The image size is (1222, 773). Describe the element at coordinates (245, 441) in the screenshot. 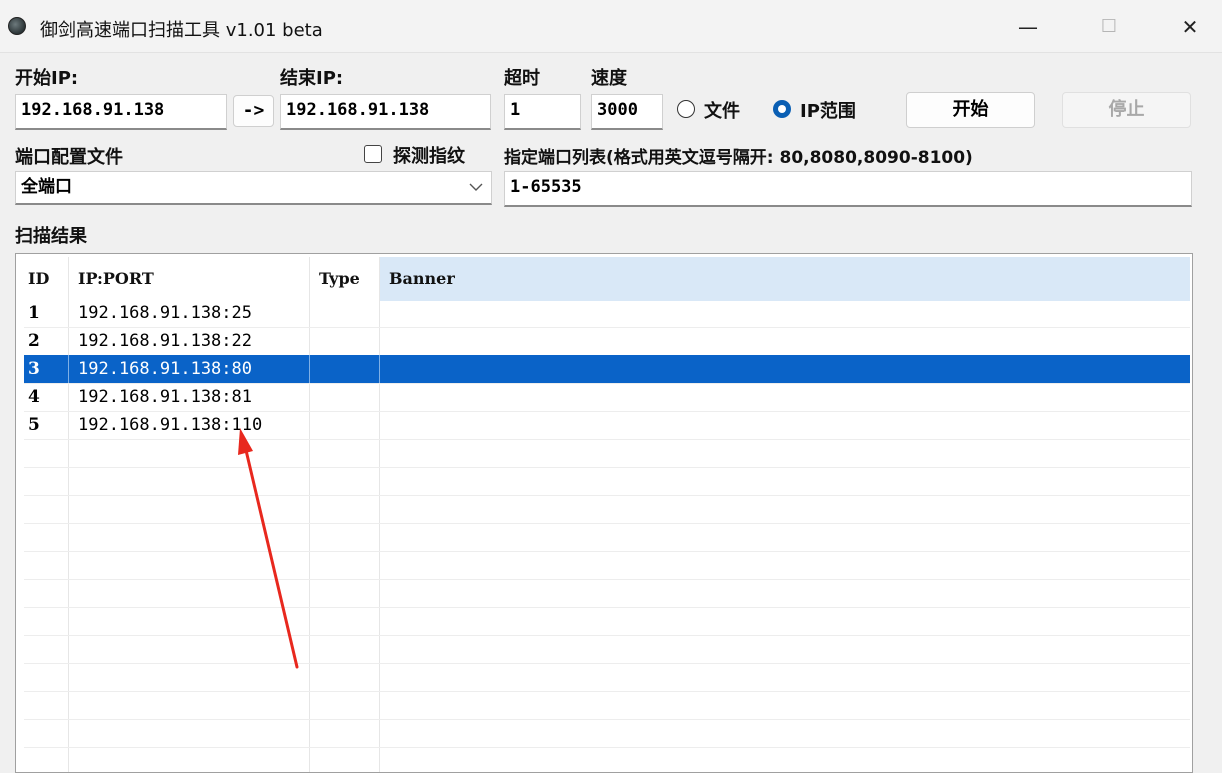

I see `arrow-head` at that location.